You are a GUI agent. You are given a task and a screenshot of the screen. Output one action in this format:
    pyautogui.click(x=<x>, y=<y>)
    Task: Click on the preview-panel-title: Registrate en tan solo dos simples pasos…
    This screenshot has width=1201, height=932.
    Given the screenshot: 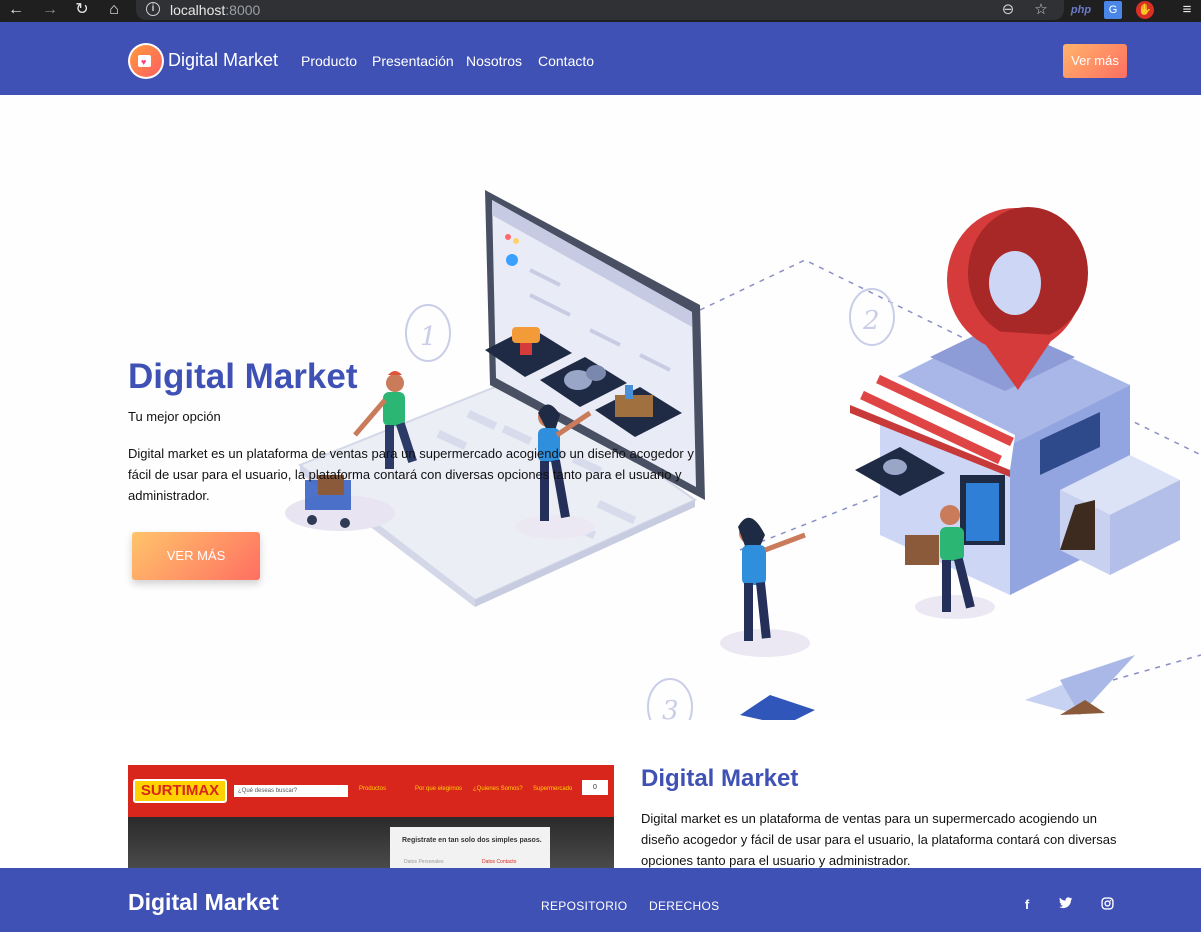 What is the action you would take?
    pyautogui.click(x=472, y=840)
    